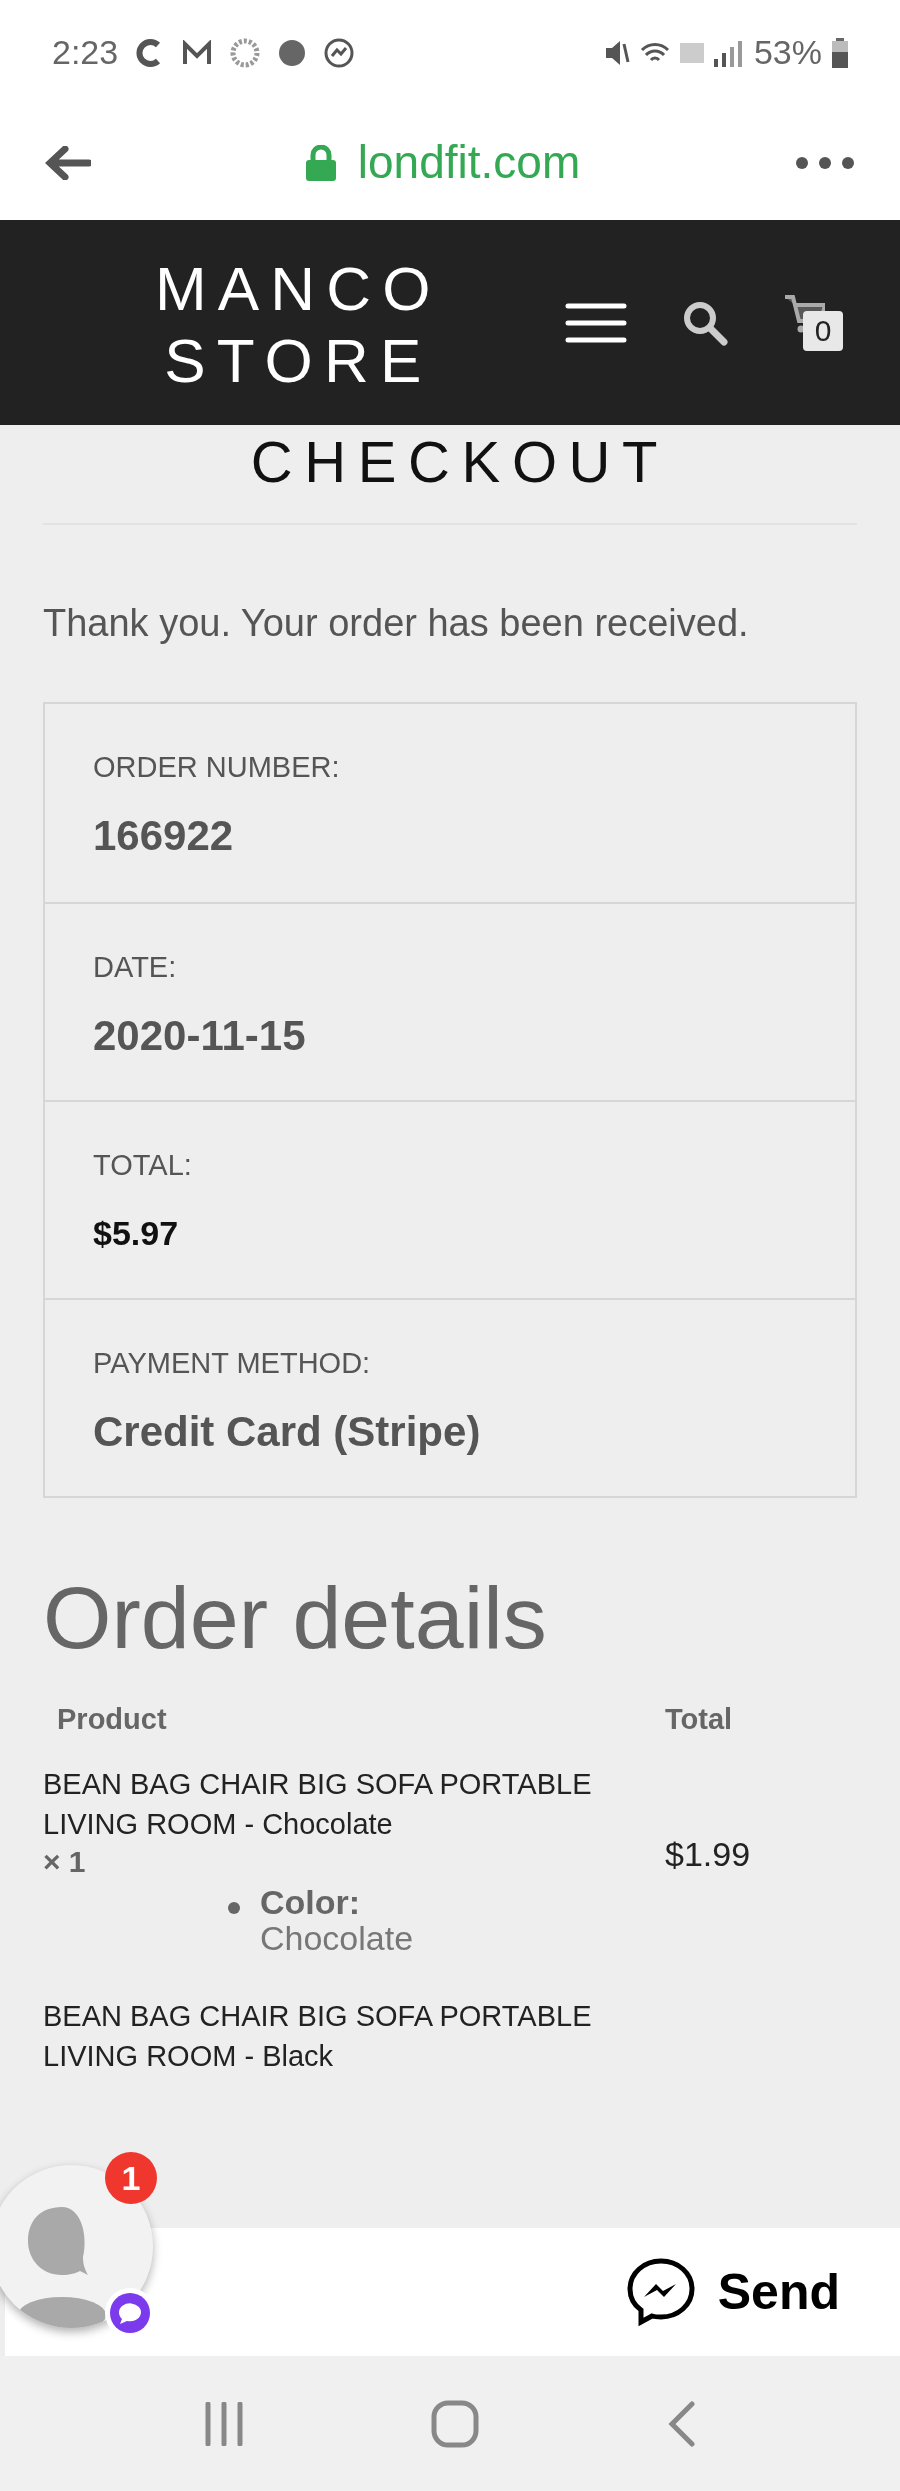  I want to click on lock-icon, so click(320, 162).